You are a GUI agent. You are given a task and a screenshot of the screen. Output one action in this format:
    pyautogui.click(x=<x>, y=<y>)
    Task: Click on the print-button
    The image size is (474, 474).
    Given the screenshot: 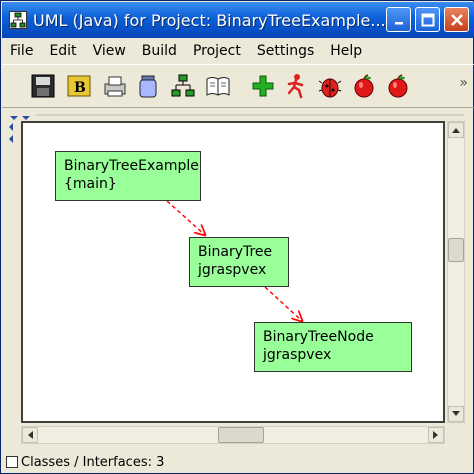 What is the action you would take?
    pyautogui.click(x=115, y=86)
    